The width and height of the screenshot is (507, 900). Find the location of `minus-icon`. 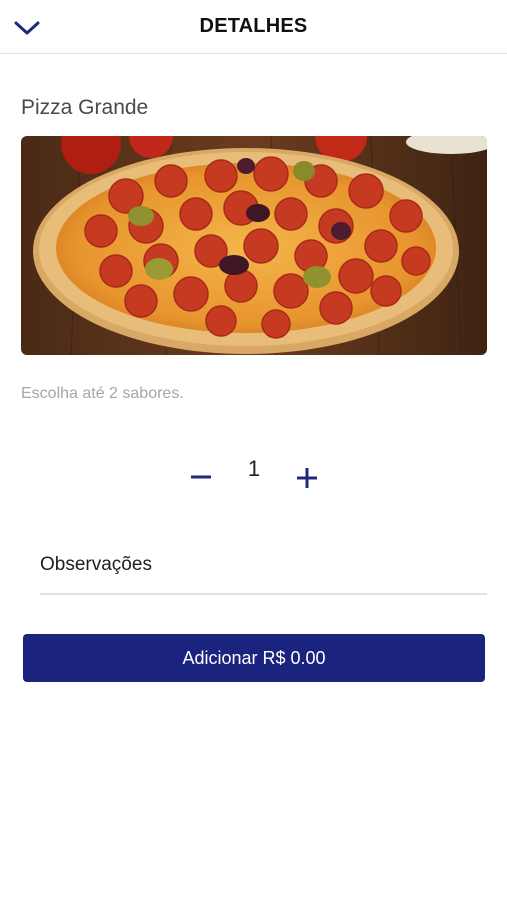

minus-icon is located at coordinates (201, 477).